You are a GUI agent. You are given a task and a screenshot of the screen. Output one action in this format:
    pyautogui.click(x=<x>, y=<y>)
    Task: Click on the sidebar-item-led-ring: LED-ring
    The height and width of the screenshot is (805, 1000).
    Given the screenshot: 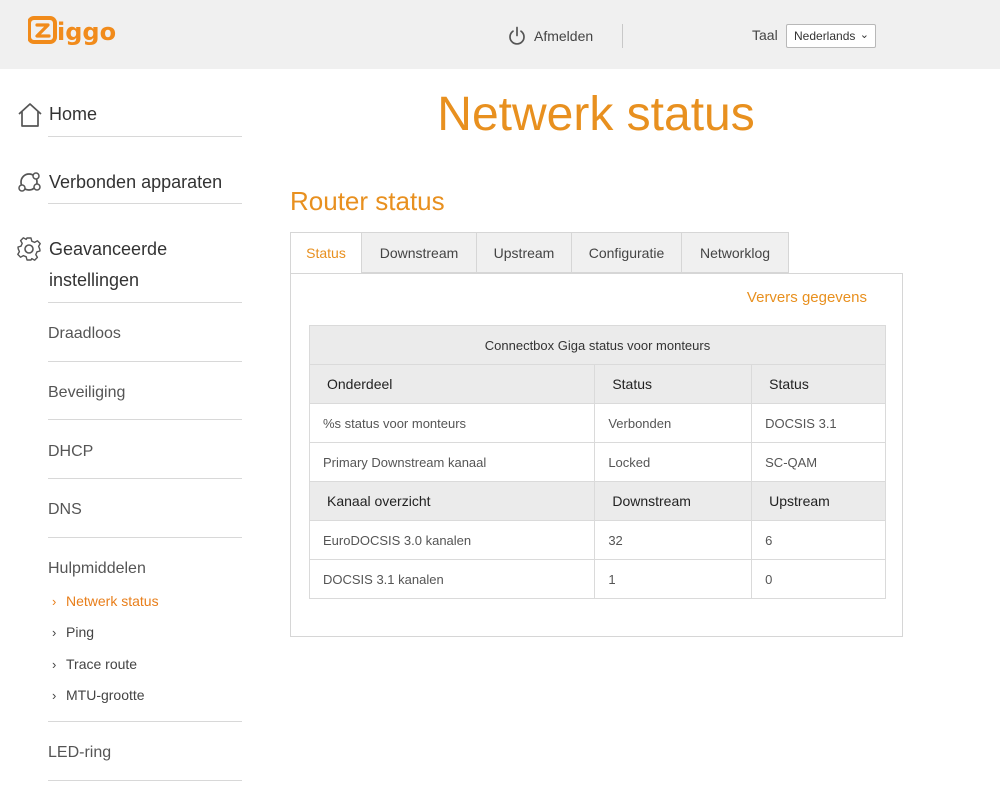 What is the action you would take?
    pyautogui.click(x=79, y=753)
    